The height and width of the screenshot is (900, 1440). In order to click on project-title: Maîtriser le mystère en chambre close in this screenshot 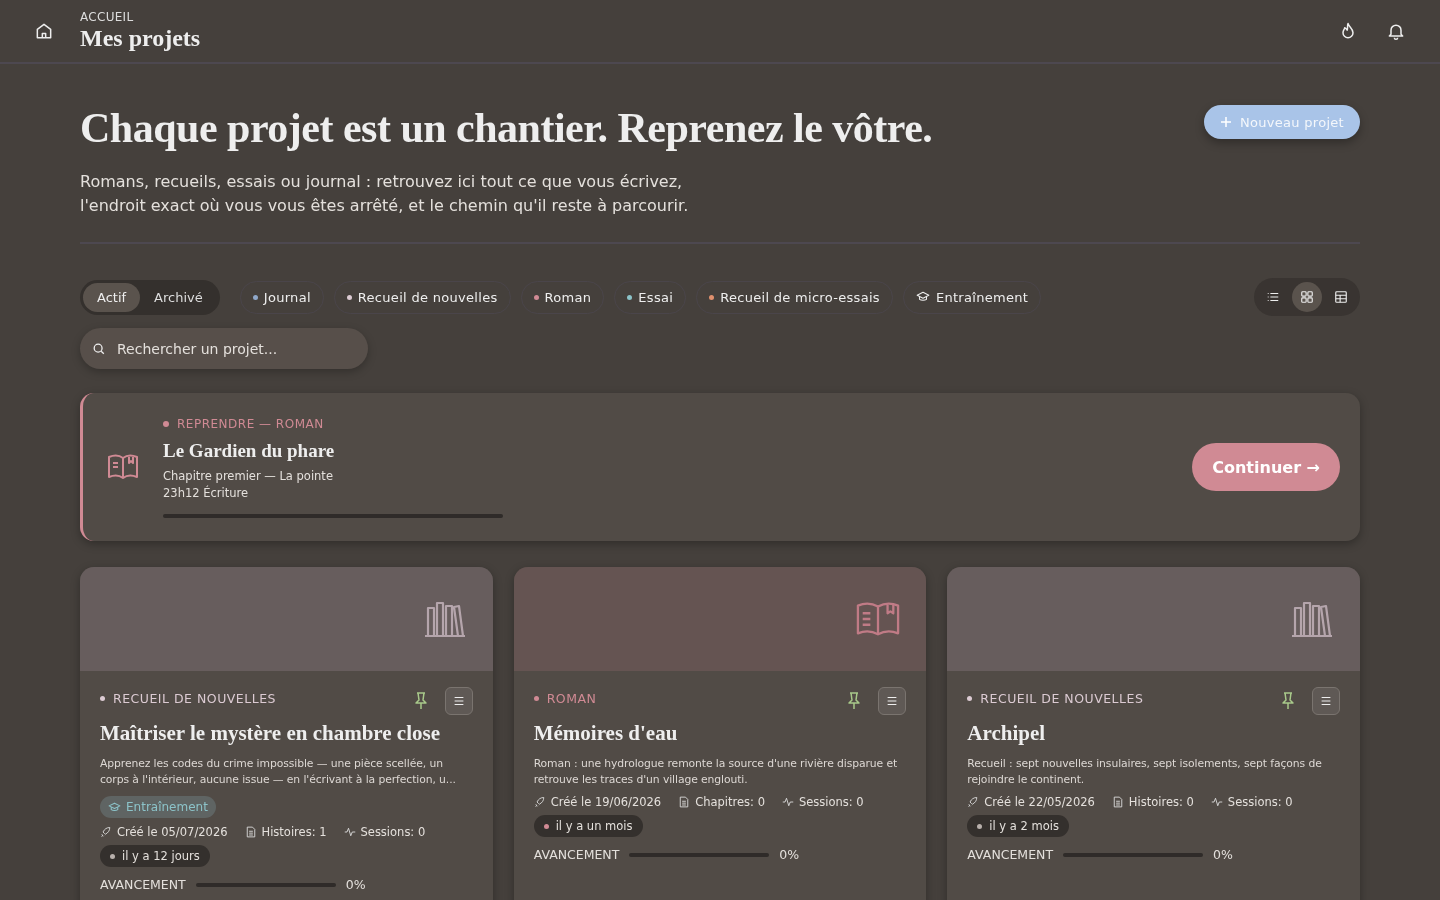, I will do `click(270, 733)`.